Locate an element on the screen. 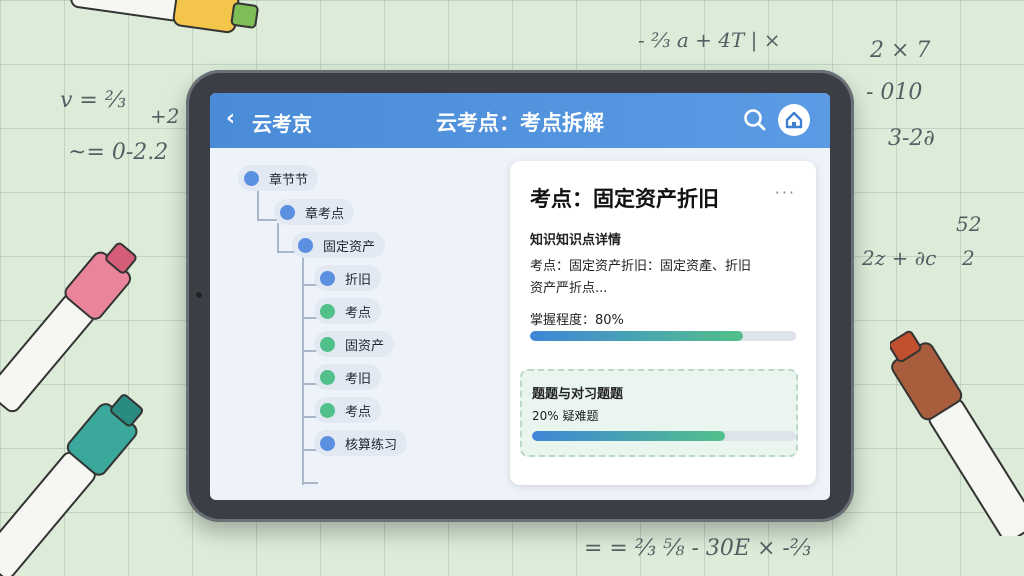 The height and width of the screenshot is (576, 1024). app-header: ‹ 云考京 云考点：考点拆解 is located at coordinates (520, 120).